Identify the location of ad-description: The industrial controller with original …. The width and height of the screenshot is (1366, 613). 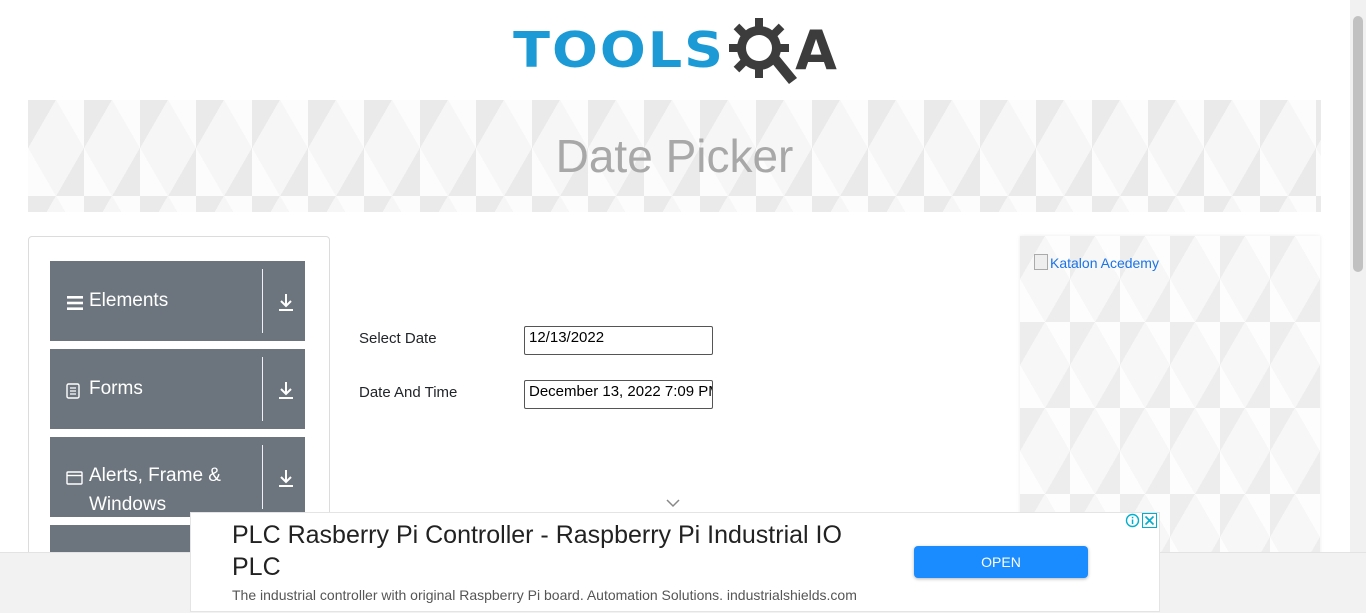
(544, 595).